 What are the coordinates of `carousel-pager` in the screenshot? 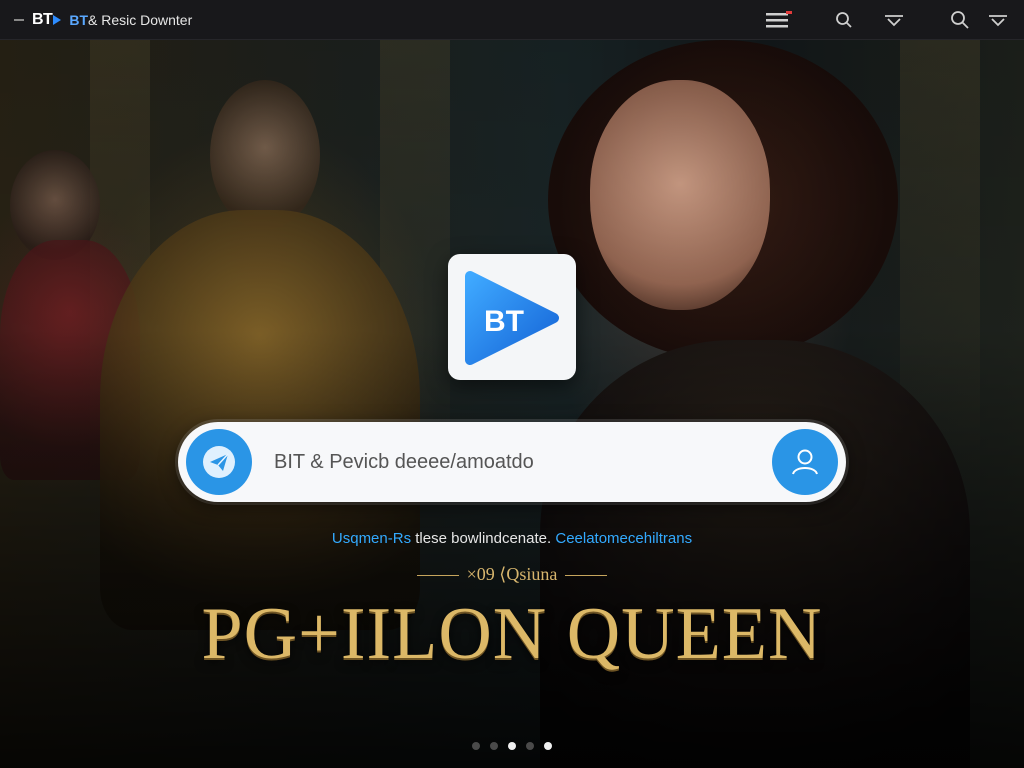 It's located at (512, 746).